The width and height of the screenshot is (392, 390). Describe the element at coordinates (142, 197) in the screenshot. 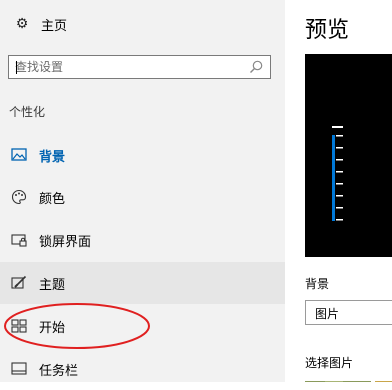

I see `sidebar-item-colors: 颜色` at that location.